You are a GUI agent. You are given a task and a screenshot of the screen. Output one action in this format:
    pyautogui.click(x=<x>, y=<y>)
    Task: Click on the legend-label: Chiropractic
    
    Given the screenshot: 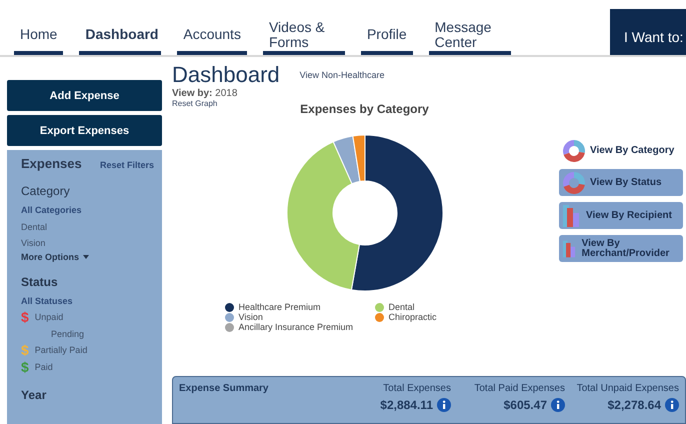 What is the action you would take?
    pyautogui.click(x=412, y=317)
    